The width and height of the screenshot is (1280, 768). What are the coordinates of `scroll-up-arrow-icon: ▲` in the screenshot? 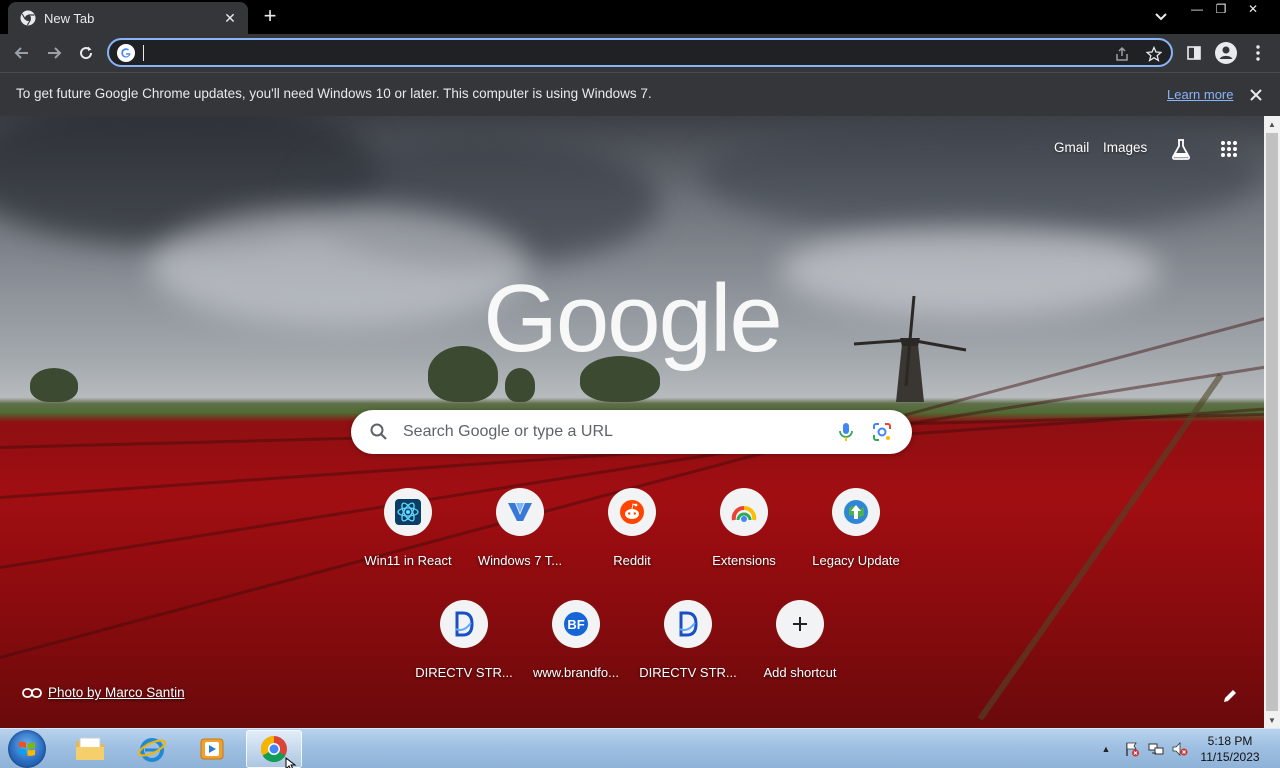 It's located at (1272, 124).